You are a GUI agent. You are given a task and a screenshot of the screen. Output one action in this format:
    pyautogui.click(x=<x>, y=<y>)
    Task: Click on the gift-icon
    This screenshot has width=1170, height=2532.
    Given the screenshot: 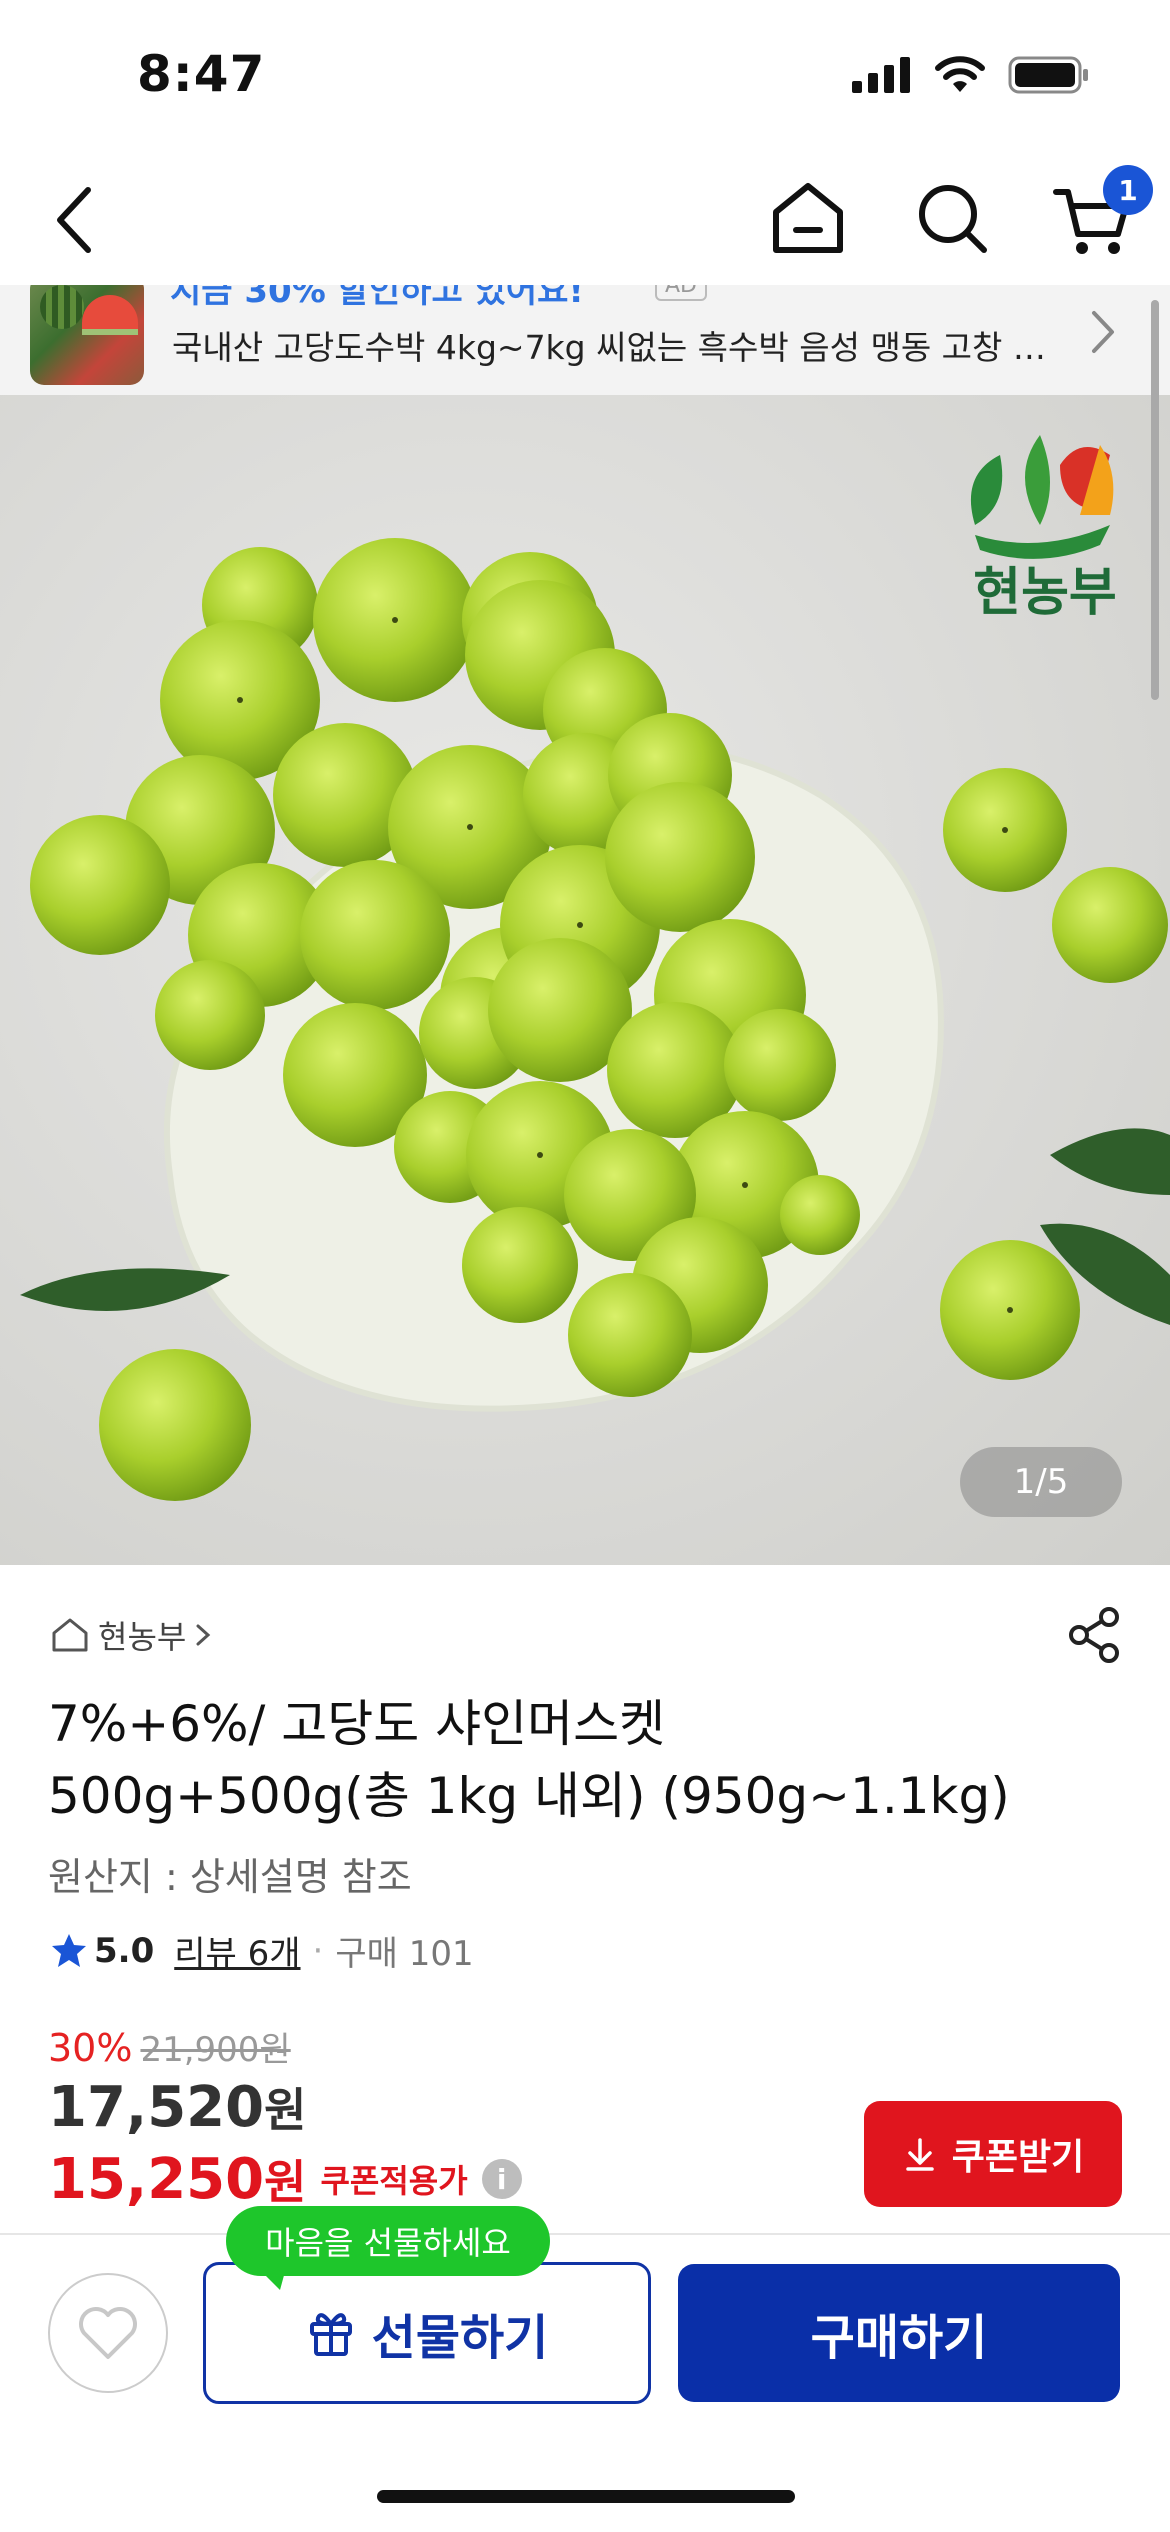 What is the action you would take?
    pyautogui.click(x=330, y=2334)
    